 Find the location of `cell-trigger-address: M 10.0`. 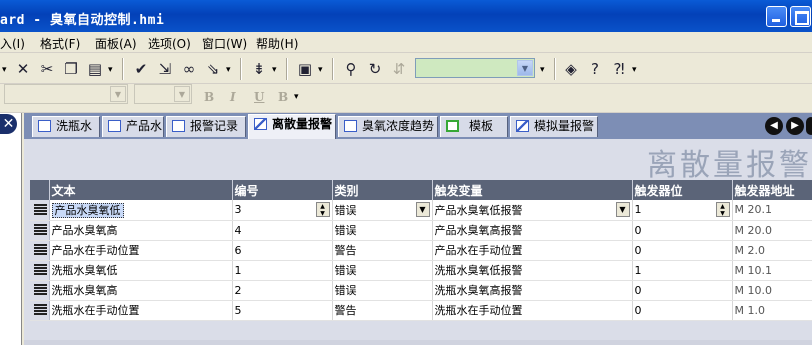

cell-trigger-address: M 10.0 is located at coordinates (772, 290).